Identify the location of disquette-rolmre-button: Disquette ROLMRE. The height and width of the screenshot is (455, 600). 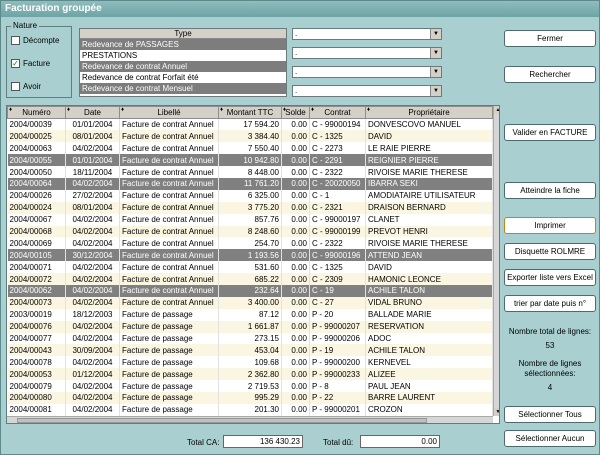
(550, 251).